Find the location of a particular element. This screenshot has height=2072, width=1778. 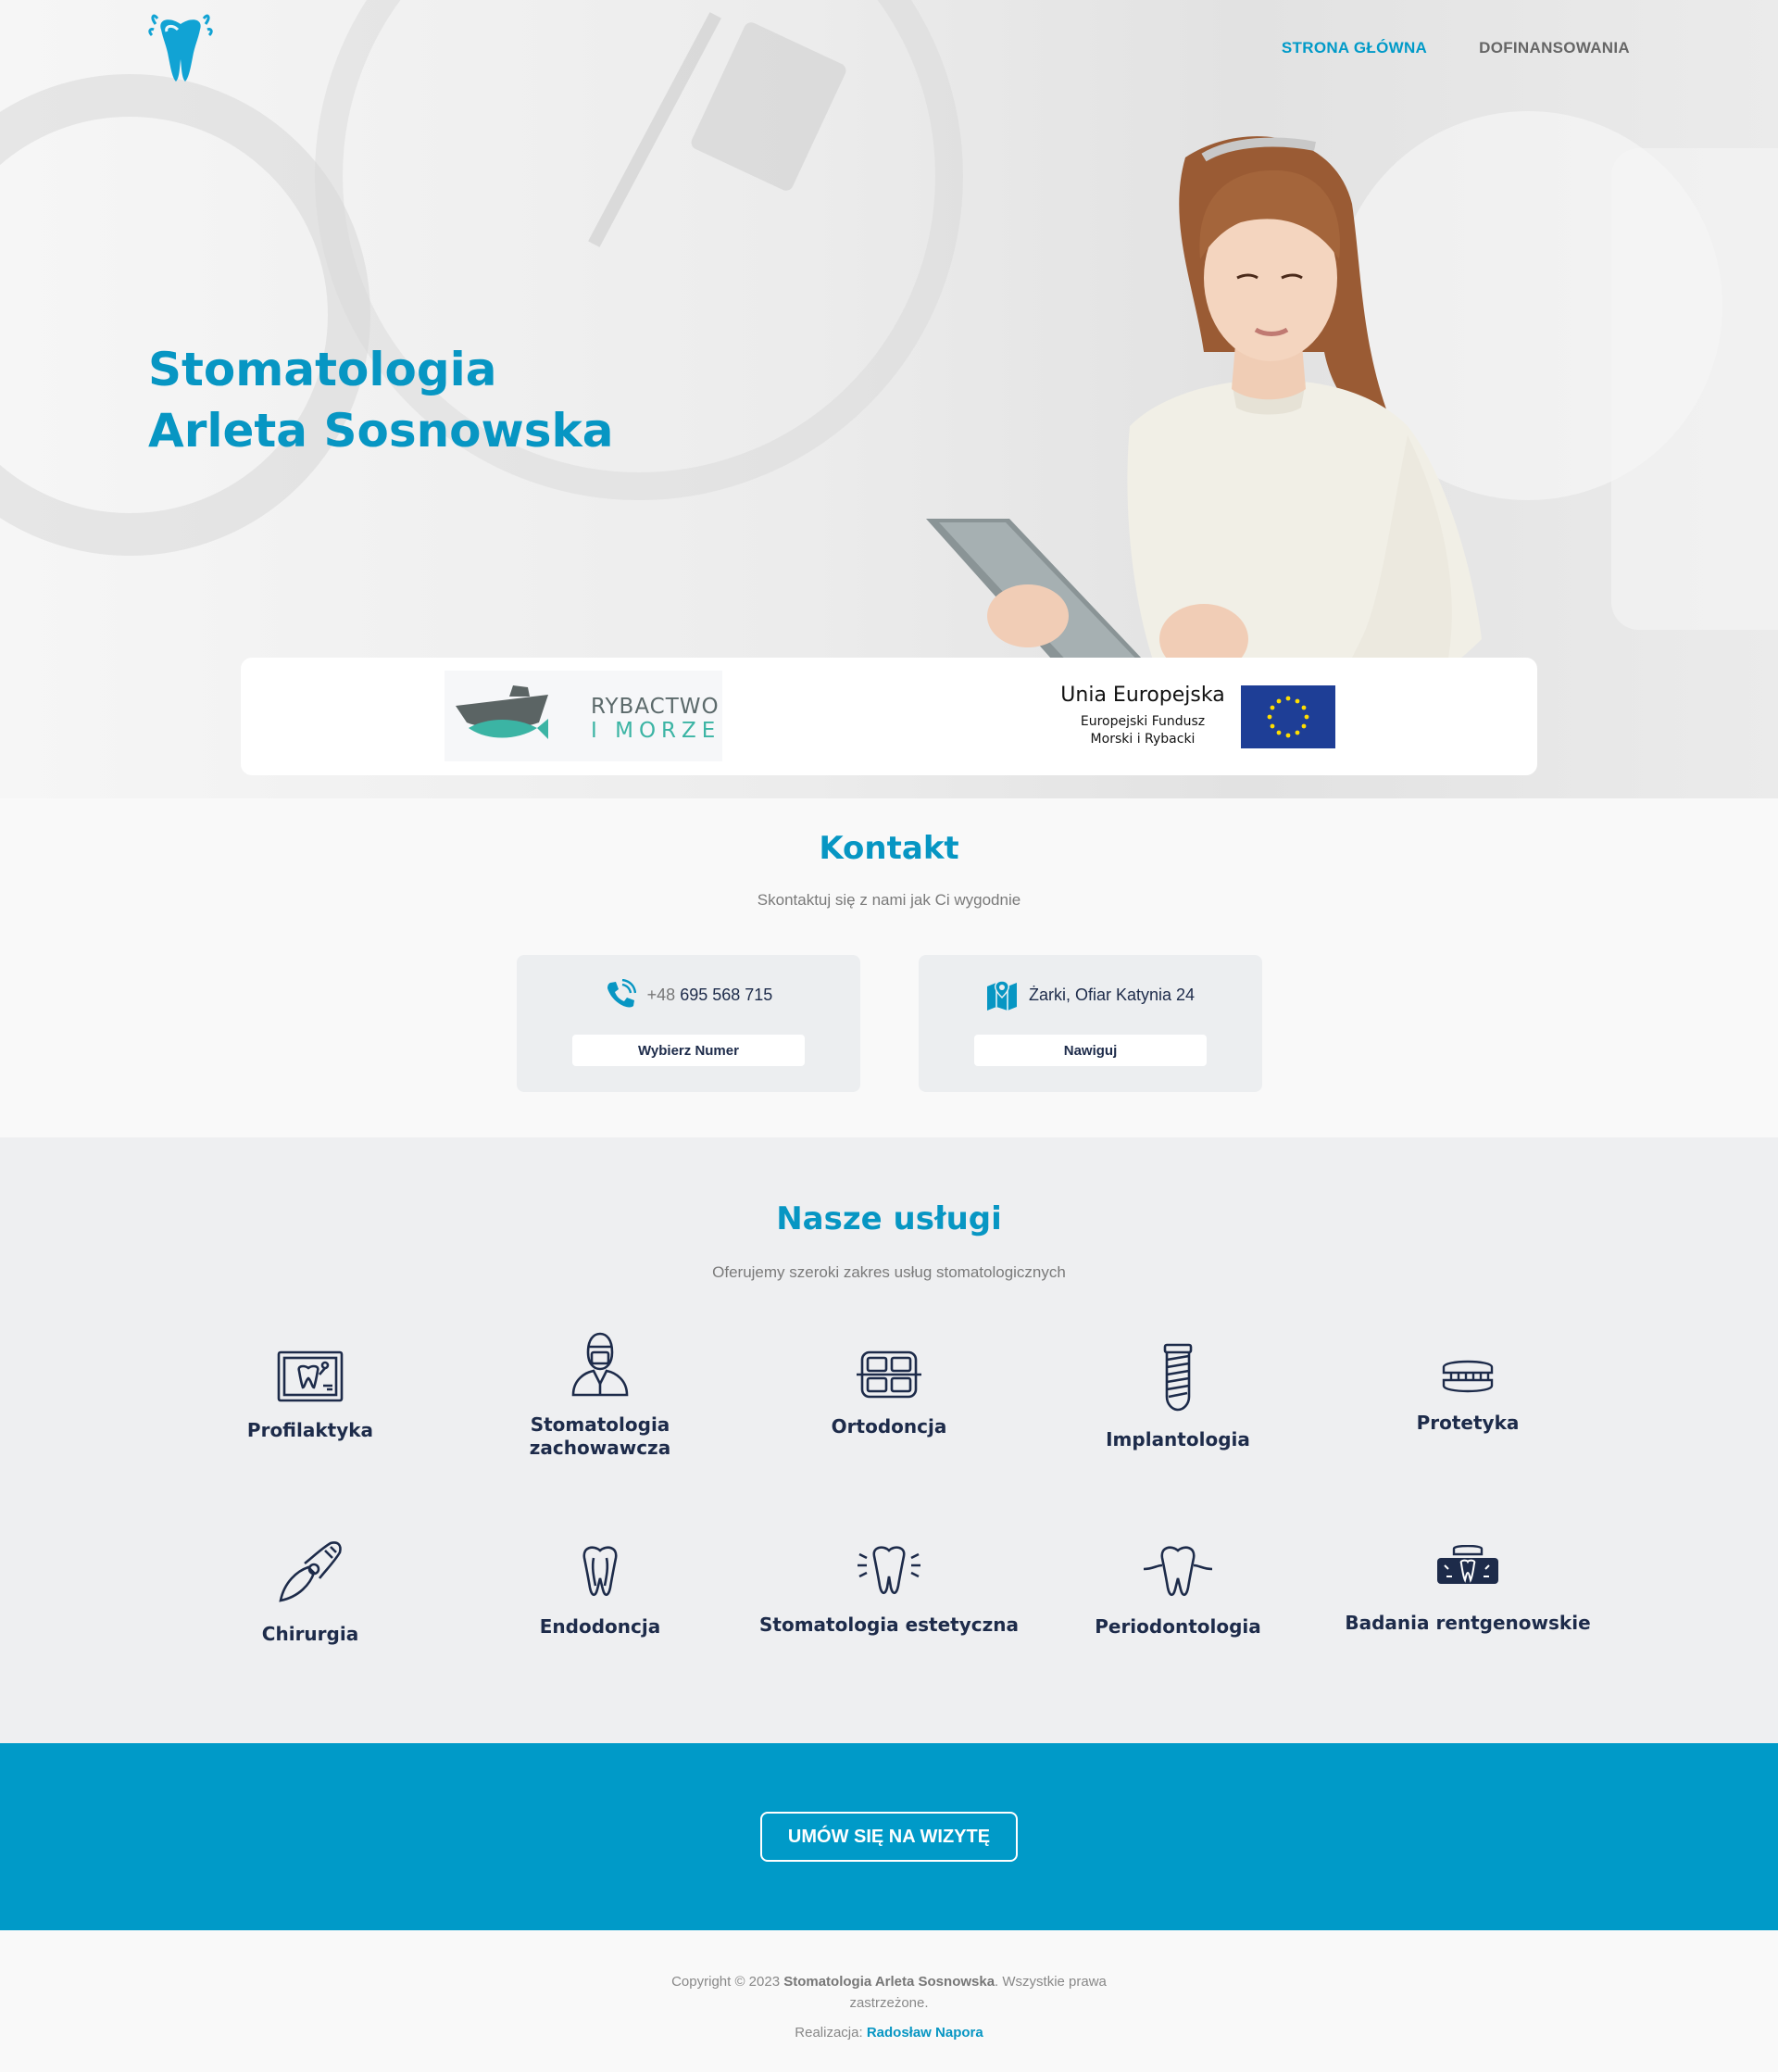

service-label: Stomatologia zachowawcza is located at coordinates (600, 1436).